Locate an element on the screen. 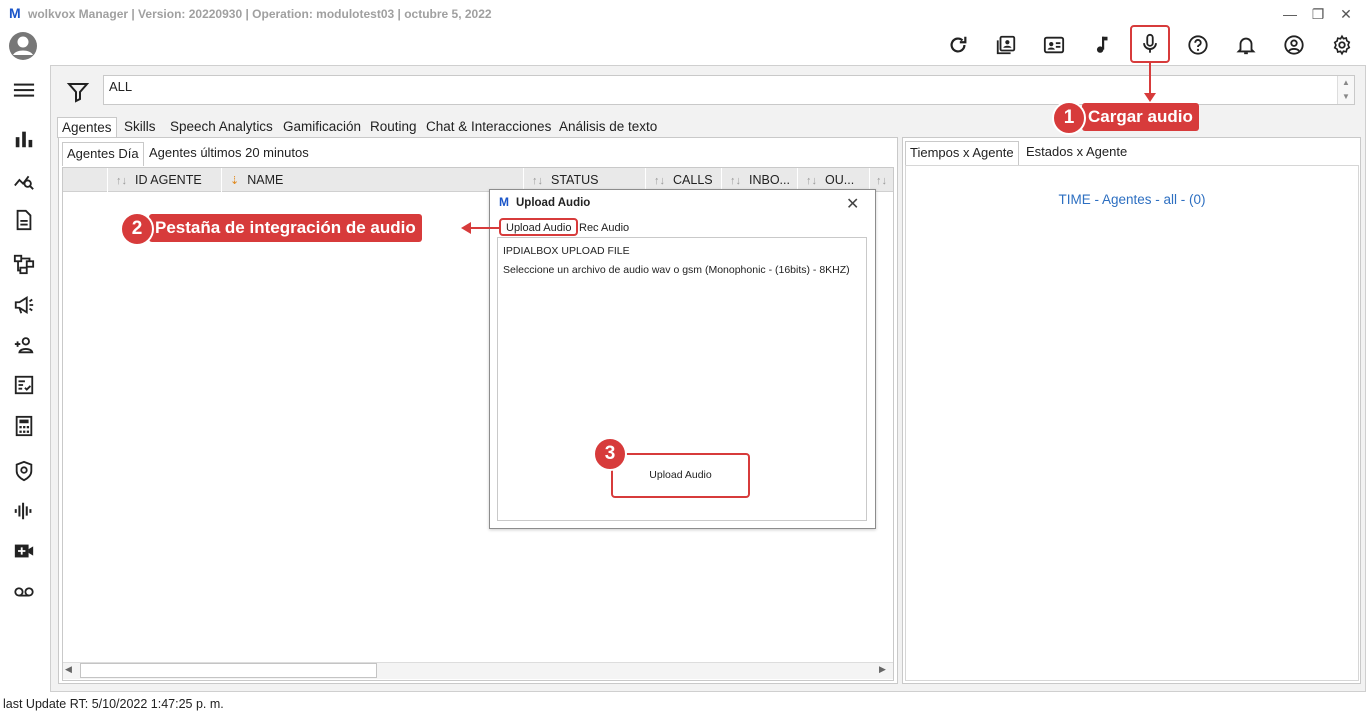 The image size is (1366, 720). tab-gamificacion: Gamificación is located at coordinates (322, 127).